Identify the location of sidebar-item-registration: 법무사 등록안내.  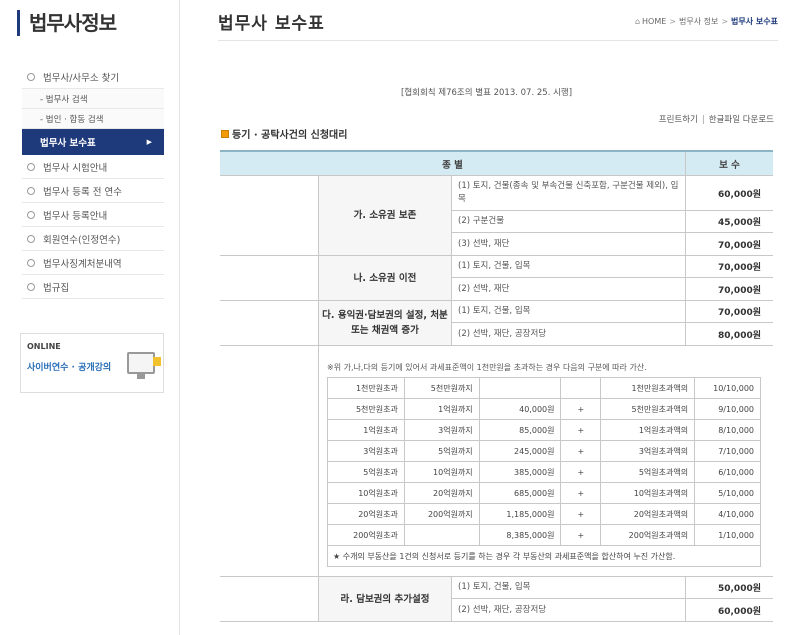
(93, 215).